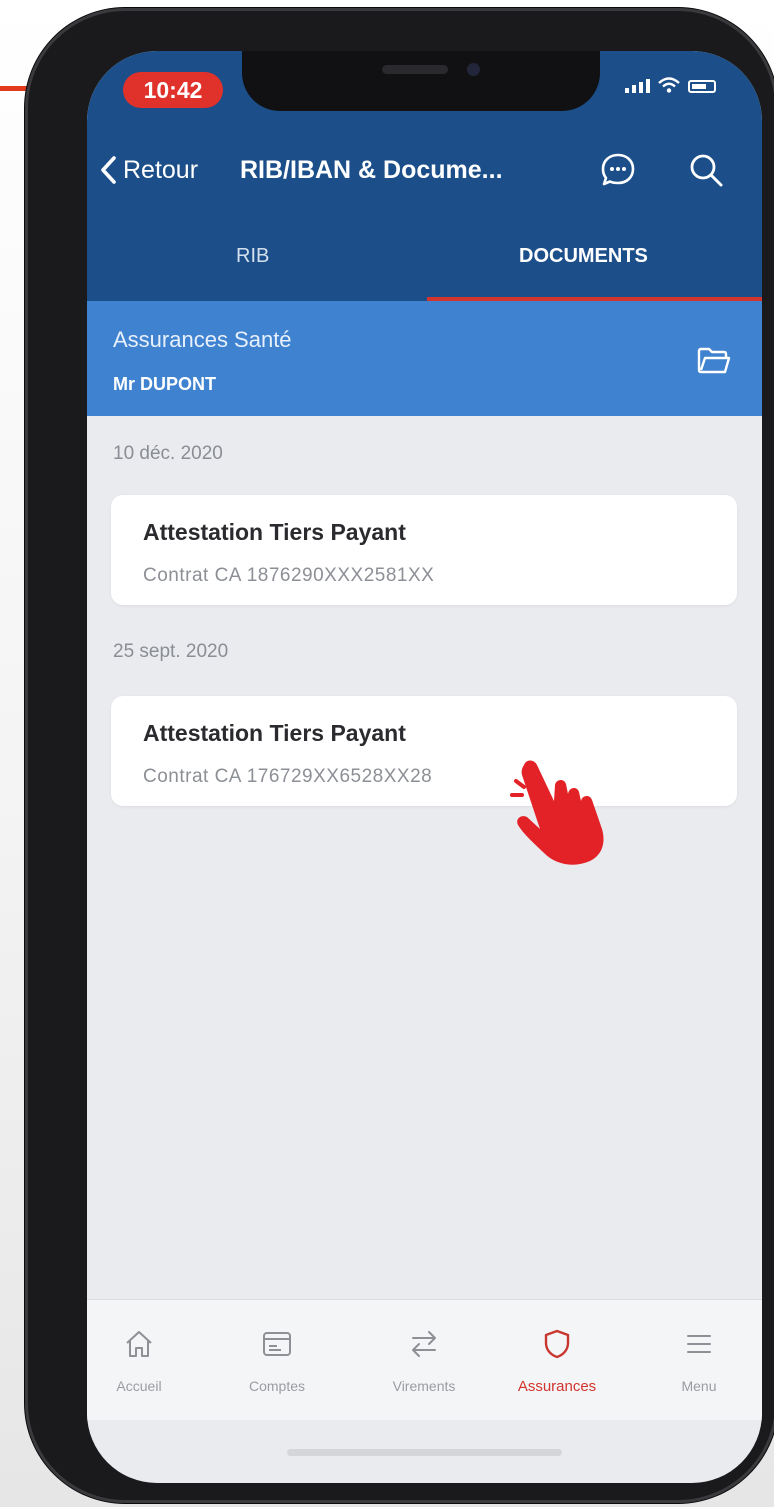 The width and height of the screenshot is (774, 1507). I want to click on chevron-left-icon, so click(108, 170).